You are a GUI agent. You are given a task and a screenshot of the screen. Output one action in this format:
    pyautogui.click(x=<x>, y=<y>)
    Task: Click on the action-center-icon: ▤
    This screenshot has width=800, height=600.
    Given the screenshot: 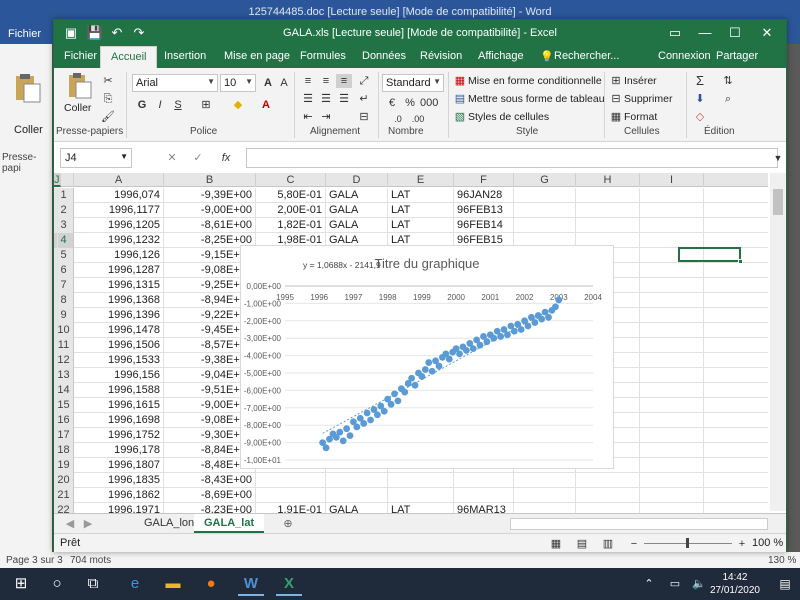 What is the action you would take?
    pyautogui.click(x=785, y=584)
    